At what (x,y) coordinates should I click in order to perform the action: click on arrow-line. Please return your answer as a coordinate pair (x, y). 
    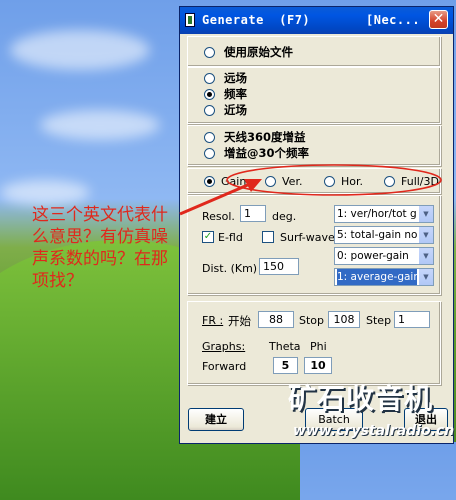
    Looking at the image, I should click on (215, 199).